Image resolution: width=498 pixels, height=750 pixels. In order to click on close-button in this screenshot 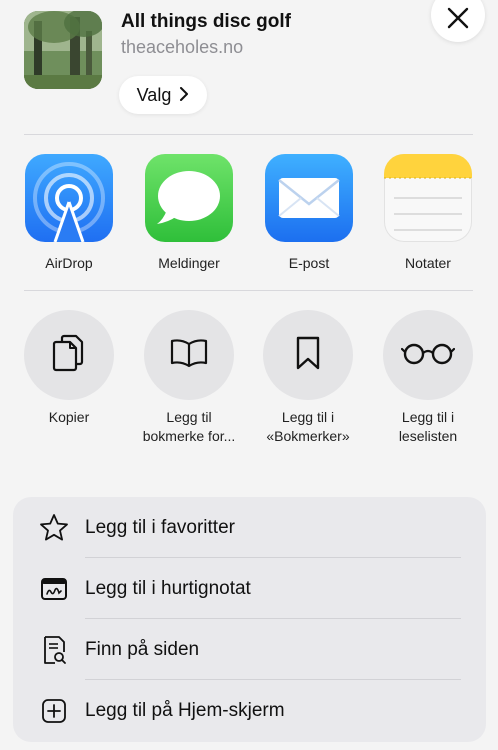, I will do `click(458, 21)`.